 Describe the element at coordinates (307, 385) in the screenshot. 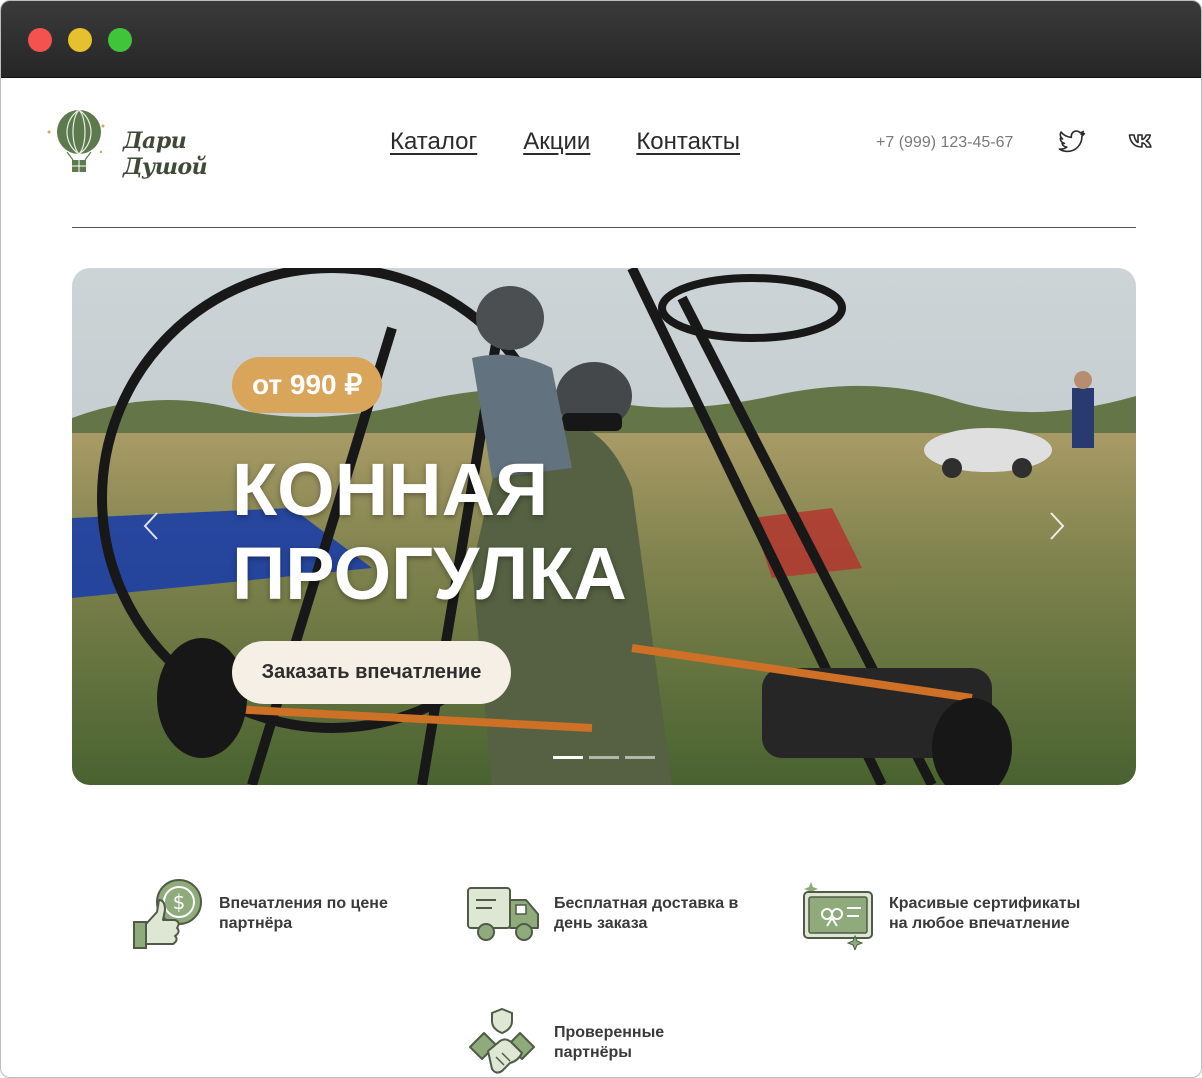

I see `price-badge: от 990 ₽` at that location.